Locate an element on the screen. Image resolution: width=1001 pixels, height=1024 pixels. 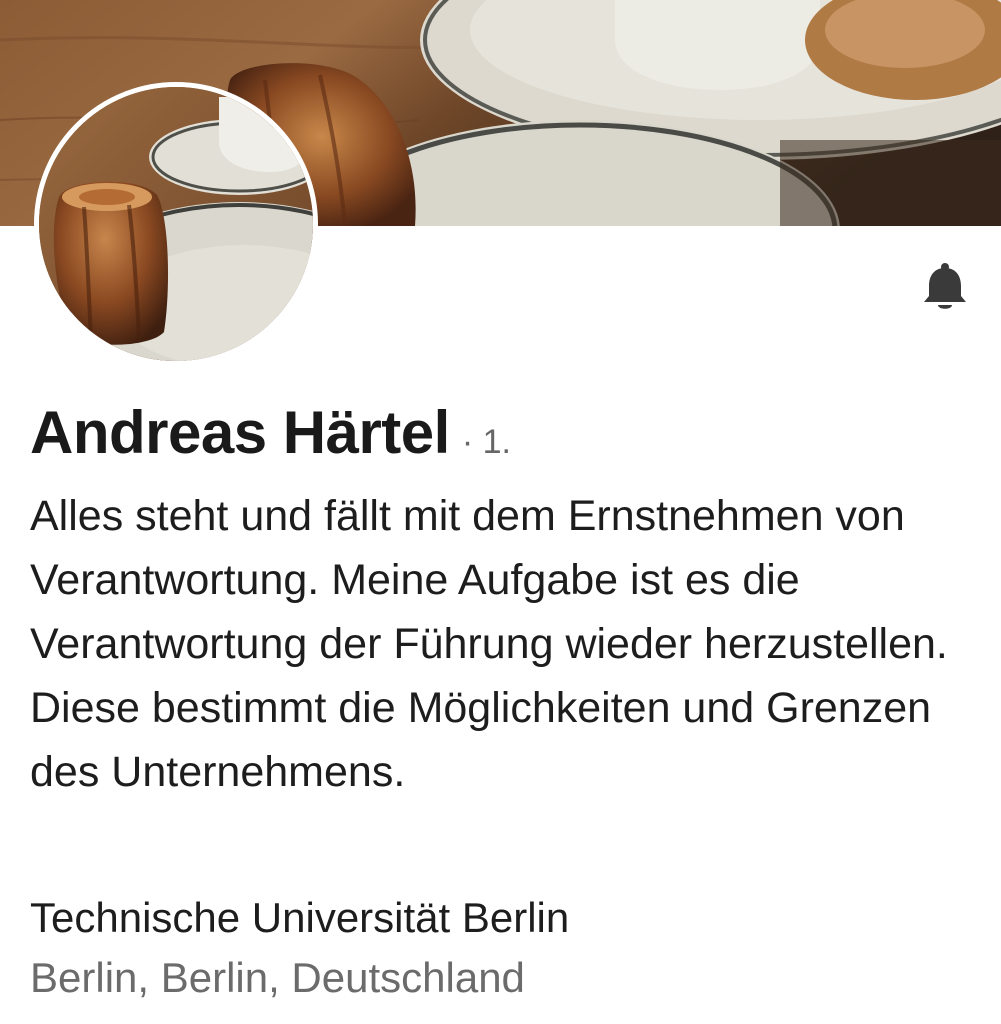
profile-photo is located at coordinates (176, 224).